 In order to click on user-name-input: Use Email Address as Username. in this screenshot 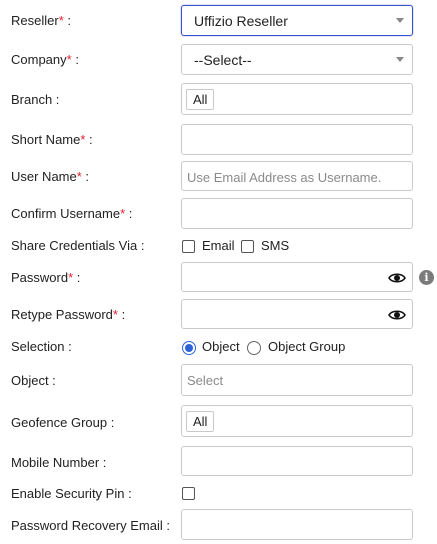, I will do `click(297, 176)`.